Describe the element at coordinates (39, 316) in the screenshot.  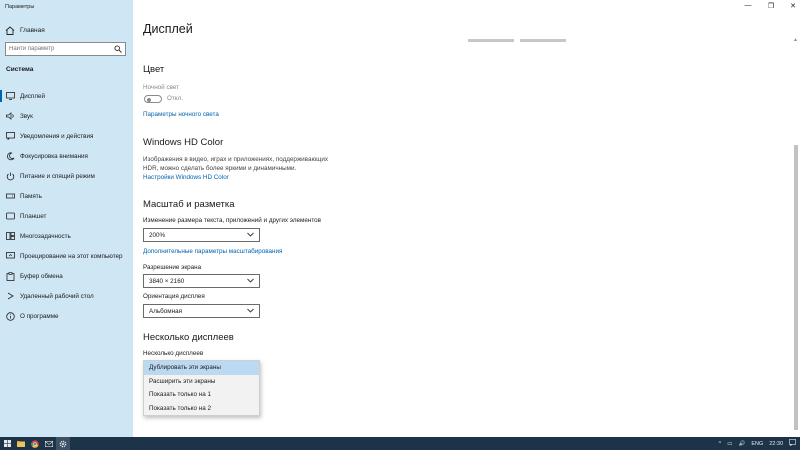
I see `sidebar-item-label: О программе` at that location.